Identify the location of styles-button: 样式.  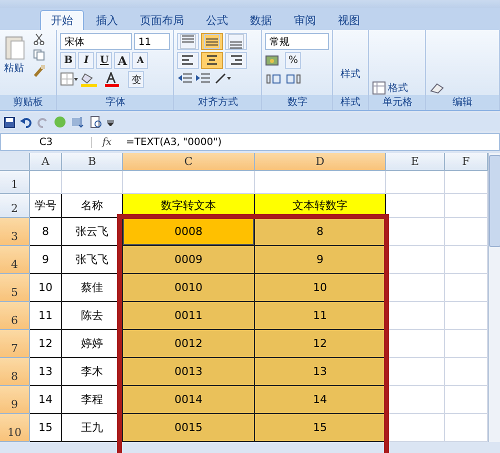
(350, 74).